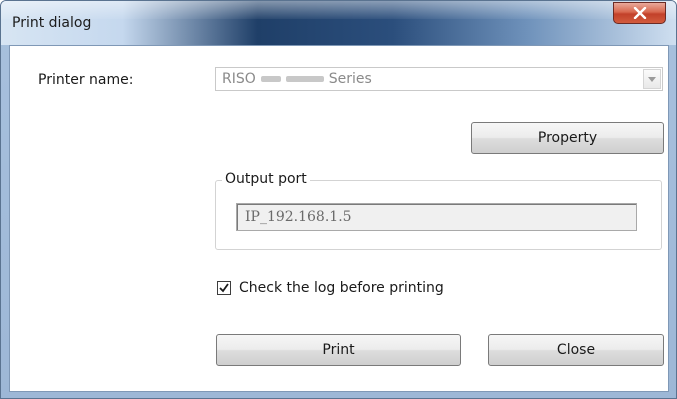 This screenshot has width=677, height=399. I want to click on print-button: Print, so click(338, 350).